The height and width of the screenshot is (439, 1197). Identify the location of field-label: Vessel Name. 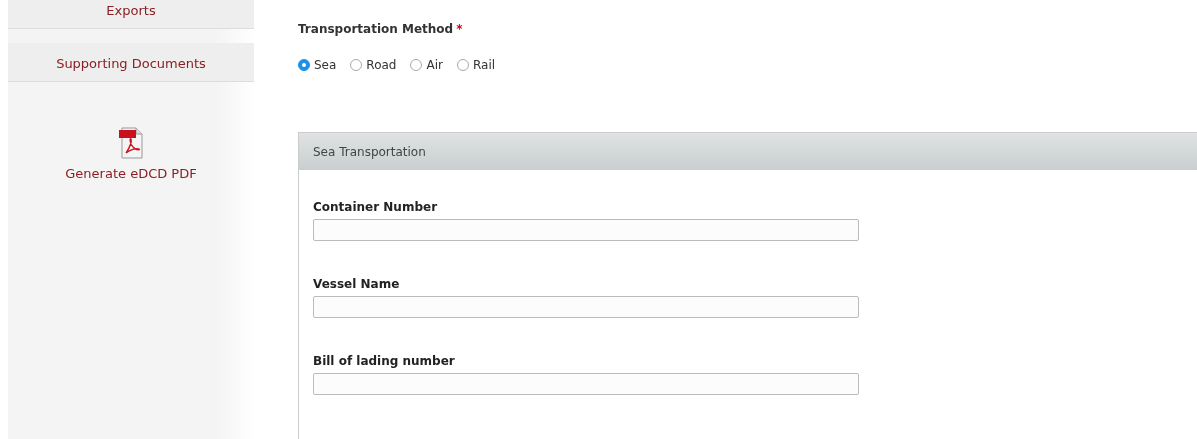
(357, 284).